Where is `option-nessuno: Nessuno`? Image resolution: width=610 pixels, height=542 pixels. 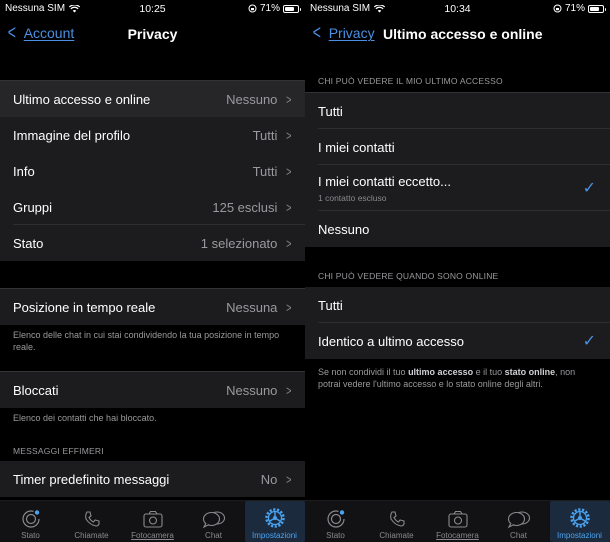 option-nessuno: Nessuno is located at coordinates (457, 229).